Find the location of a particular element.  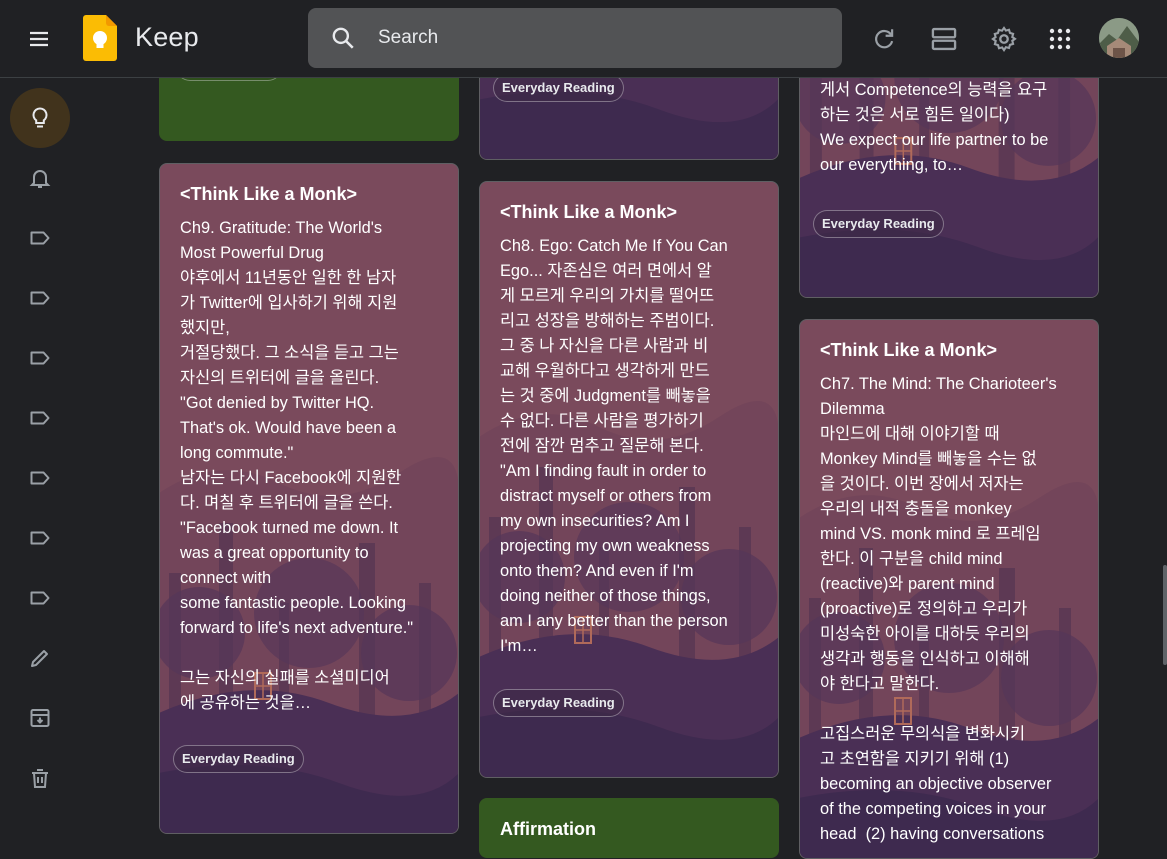

sidebar-item-trash is located at coordinates (40, 778).